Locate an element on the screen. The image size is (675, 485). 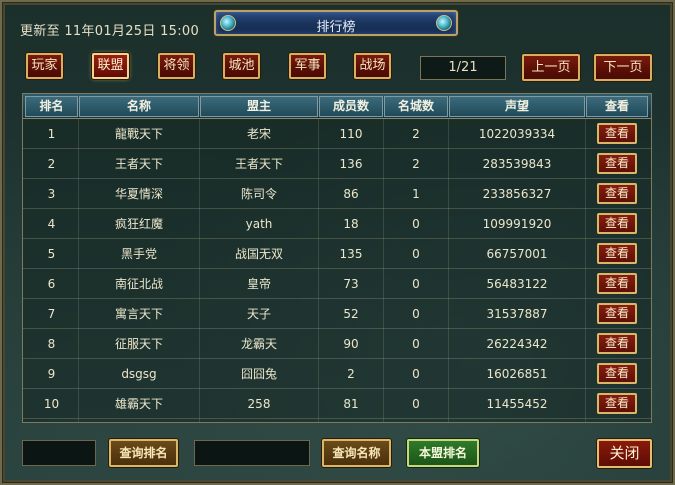
cell-alliance-name: 寓言天下 is located at coordinates (138, 314).